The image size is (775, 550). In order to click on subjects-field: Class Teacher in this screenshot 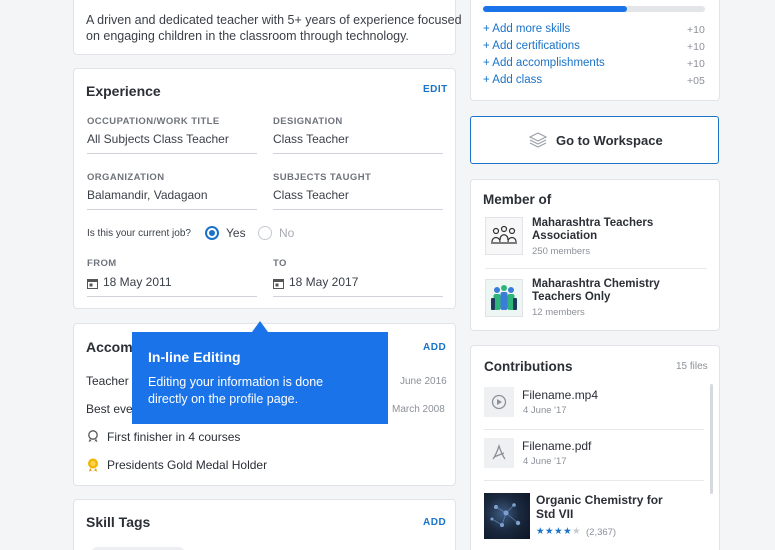, I will do `click(311, 195)`.